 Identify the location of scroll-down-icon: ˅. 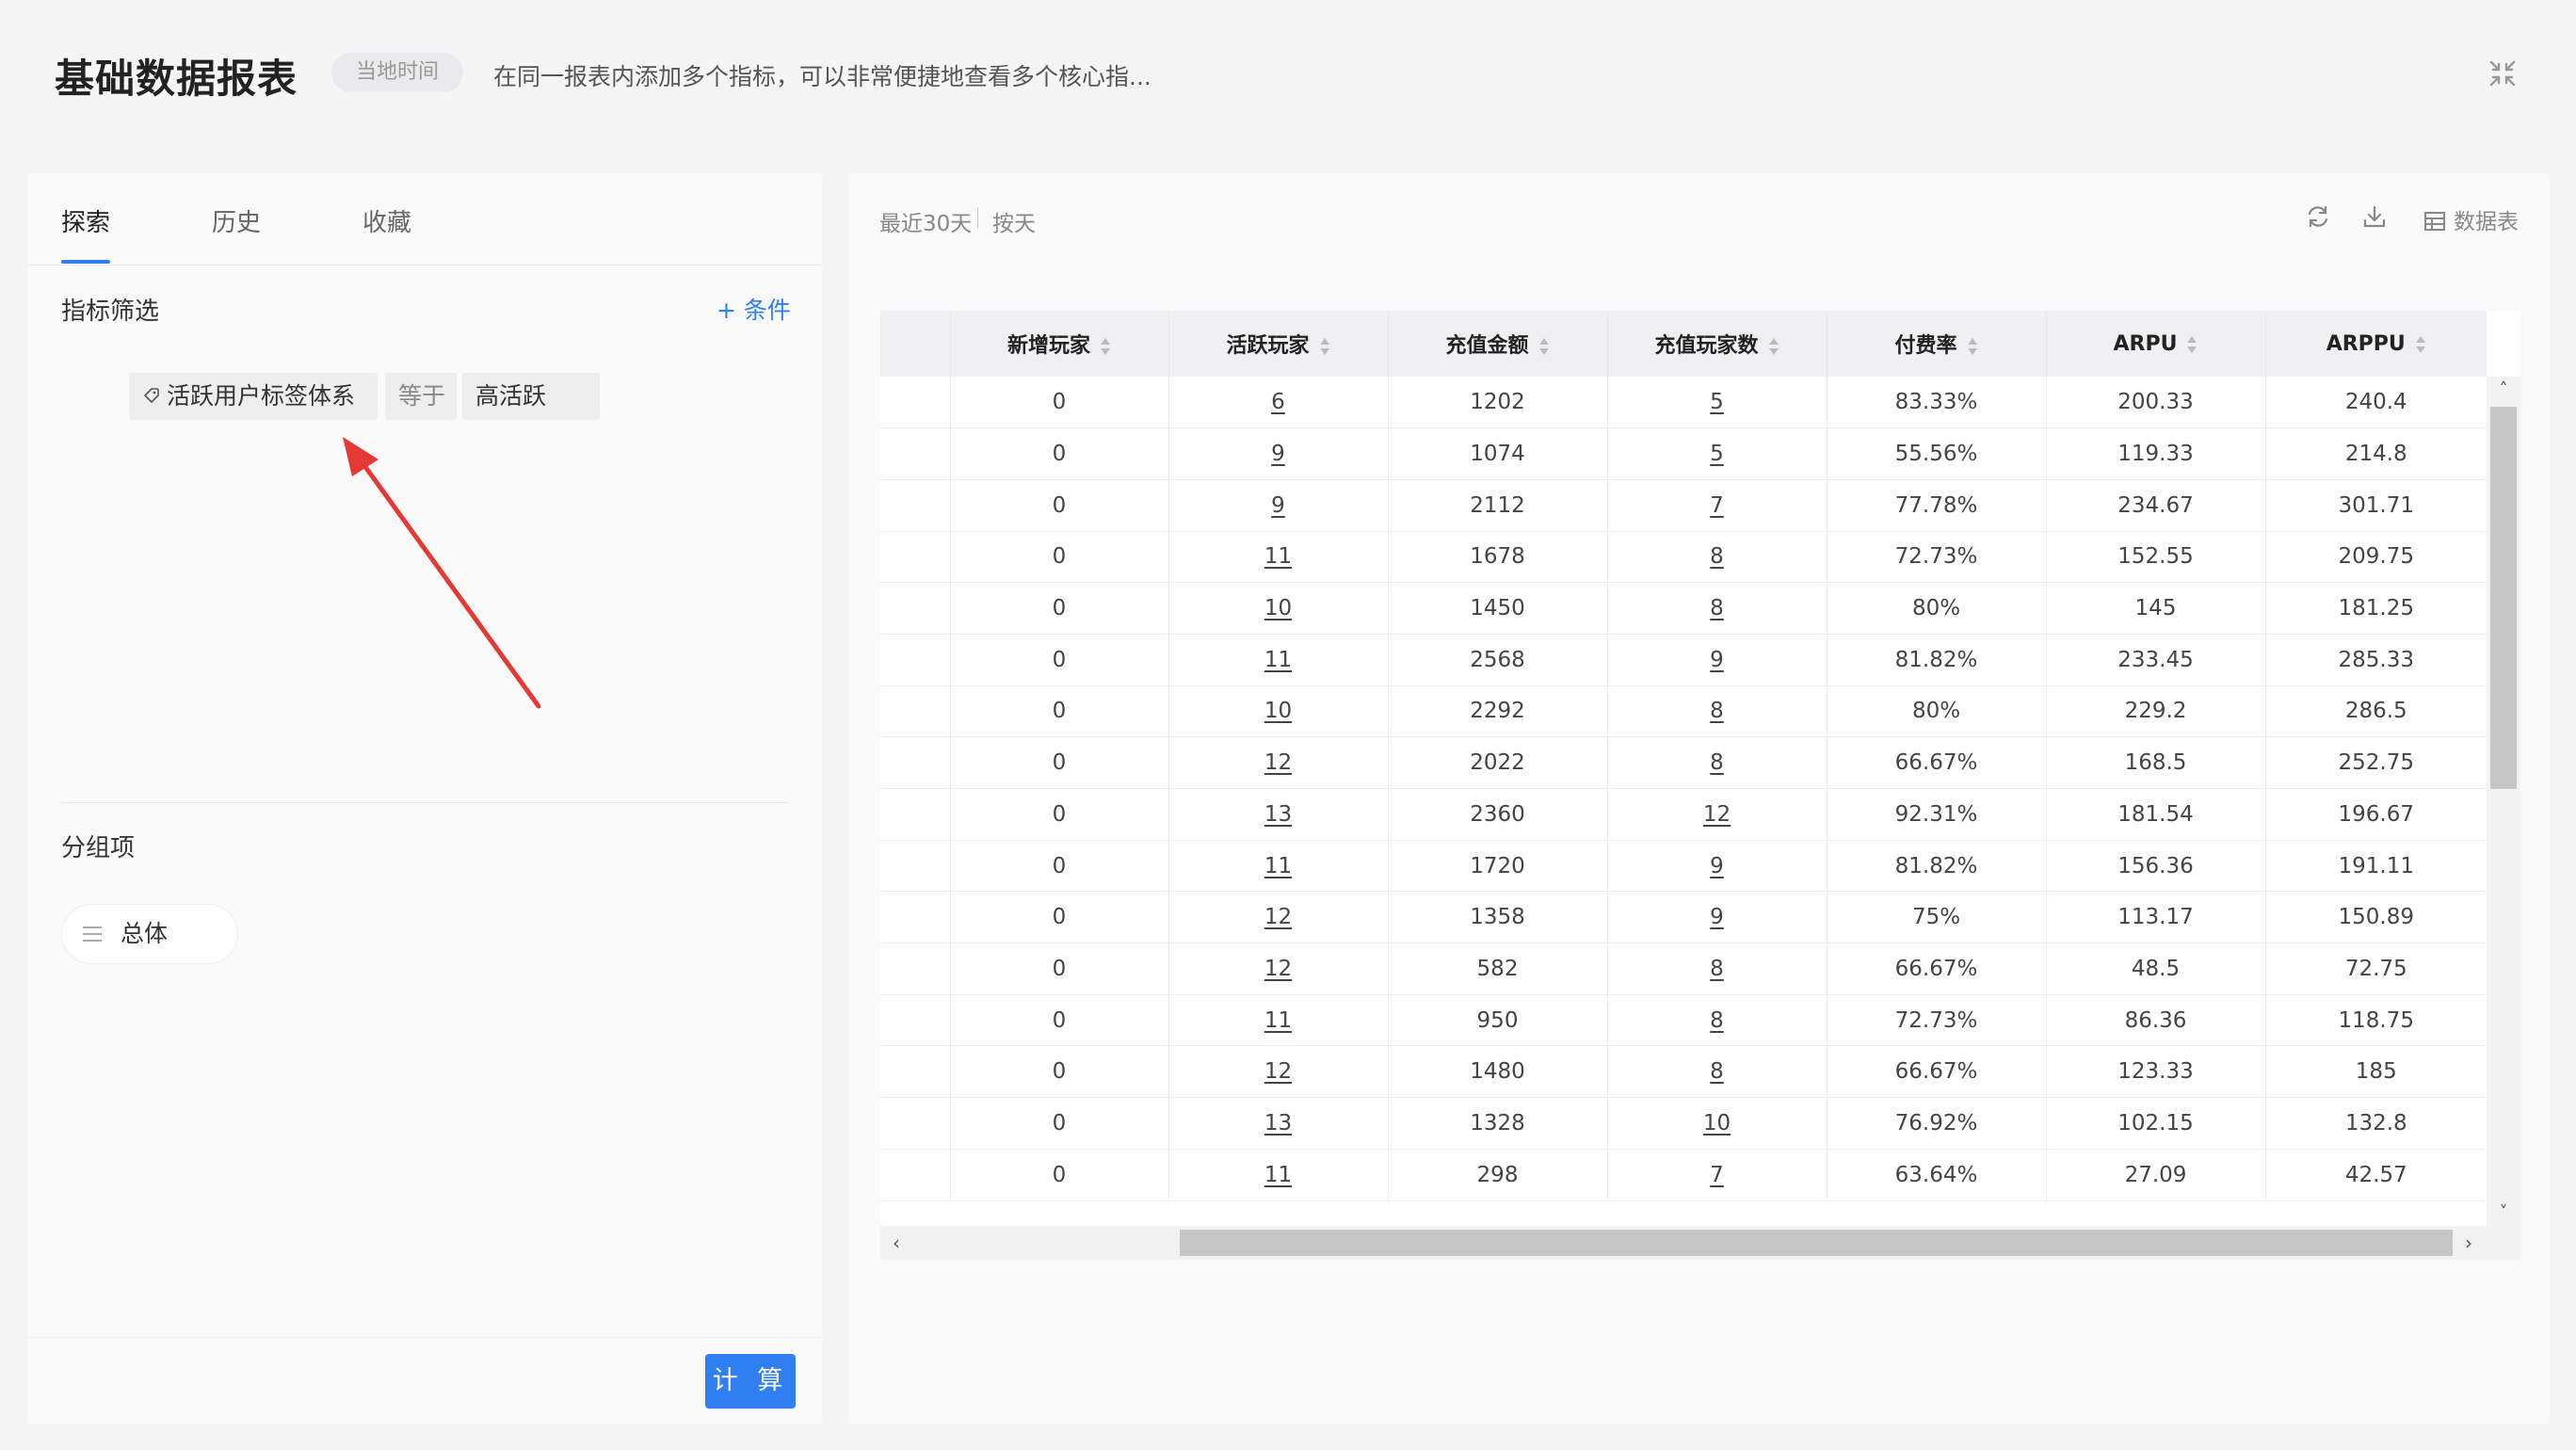
(2503, 1213).